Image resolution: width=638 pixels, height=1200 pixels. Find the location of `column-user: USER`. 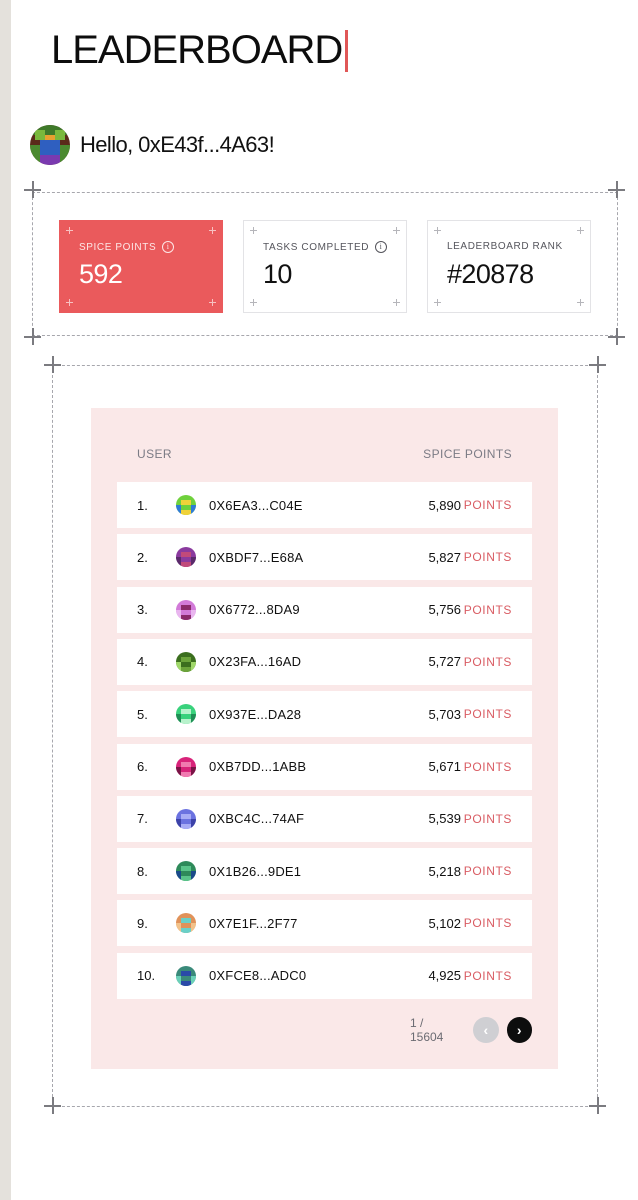

column-user: USER is located at coordinates (154, 454).